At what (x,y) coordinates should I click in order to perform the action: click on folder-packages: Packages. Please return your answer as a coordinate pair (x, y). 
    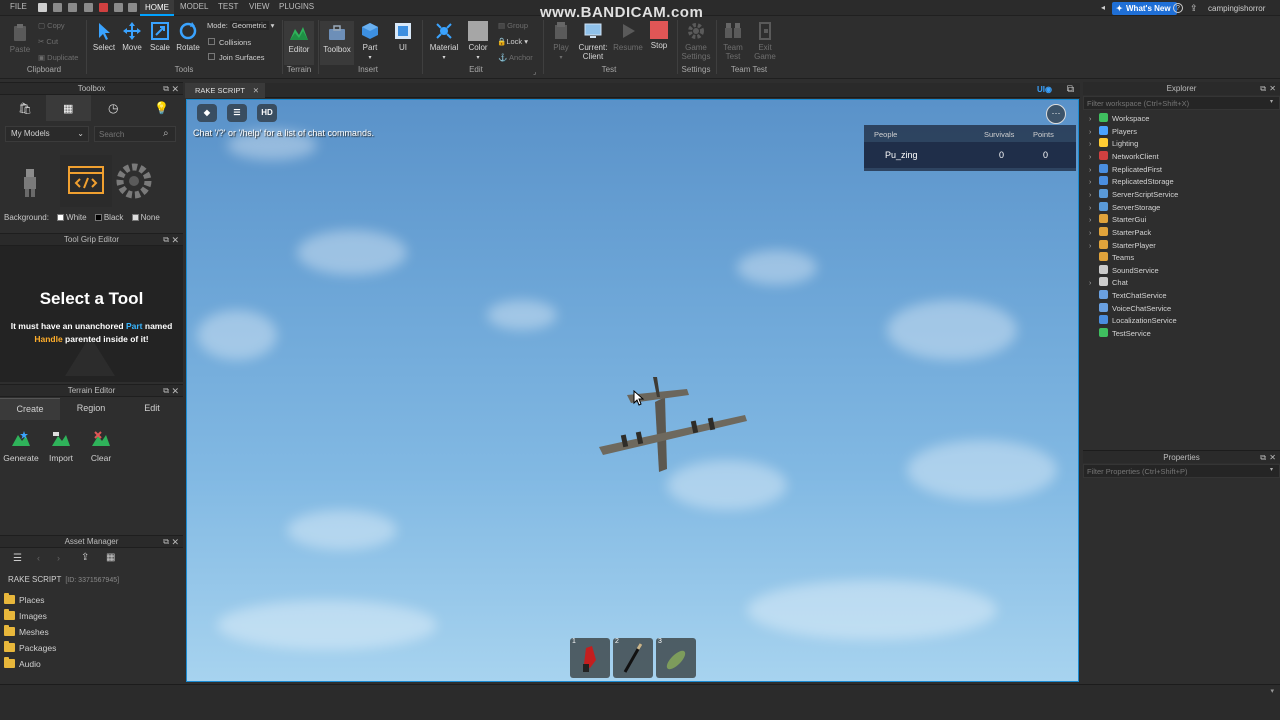
    Looking at the image, I should click on (30, 647).